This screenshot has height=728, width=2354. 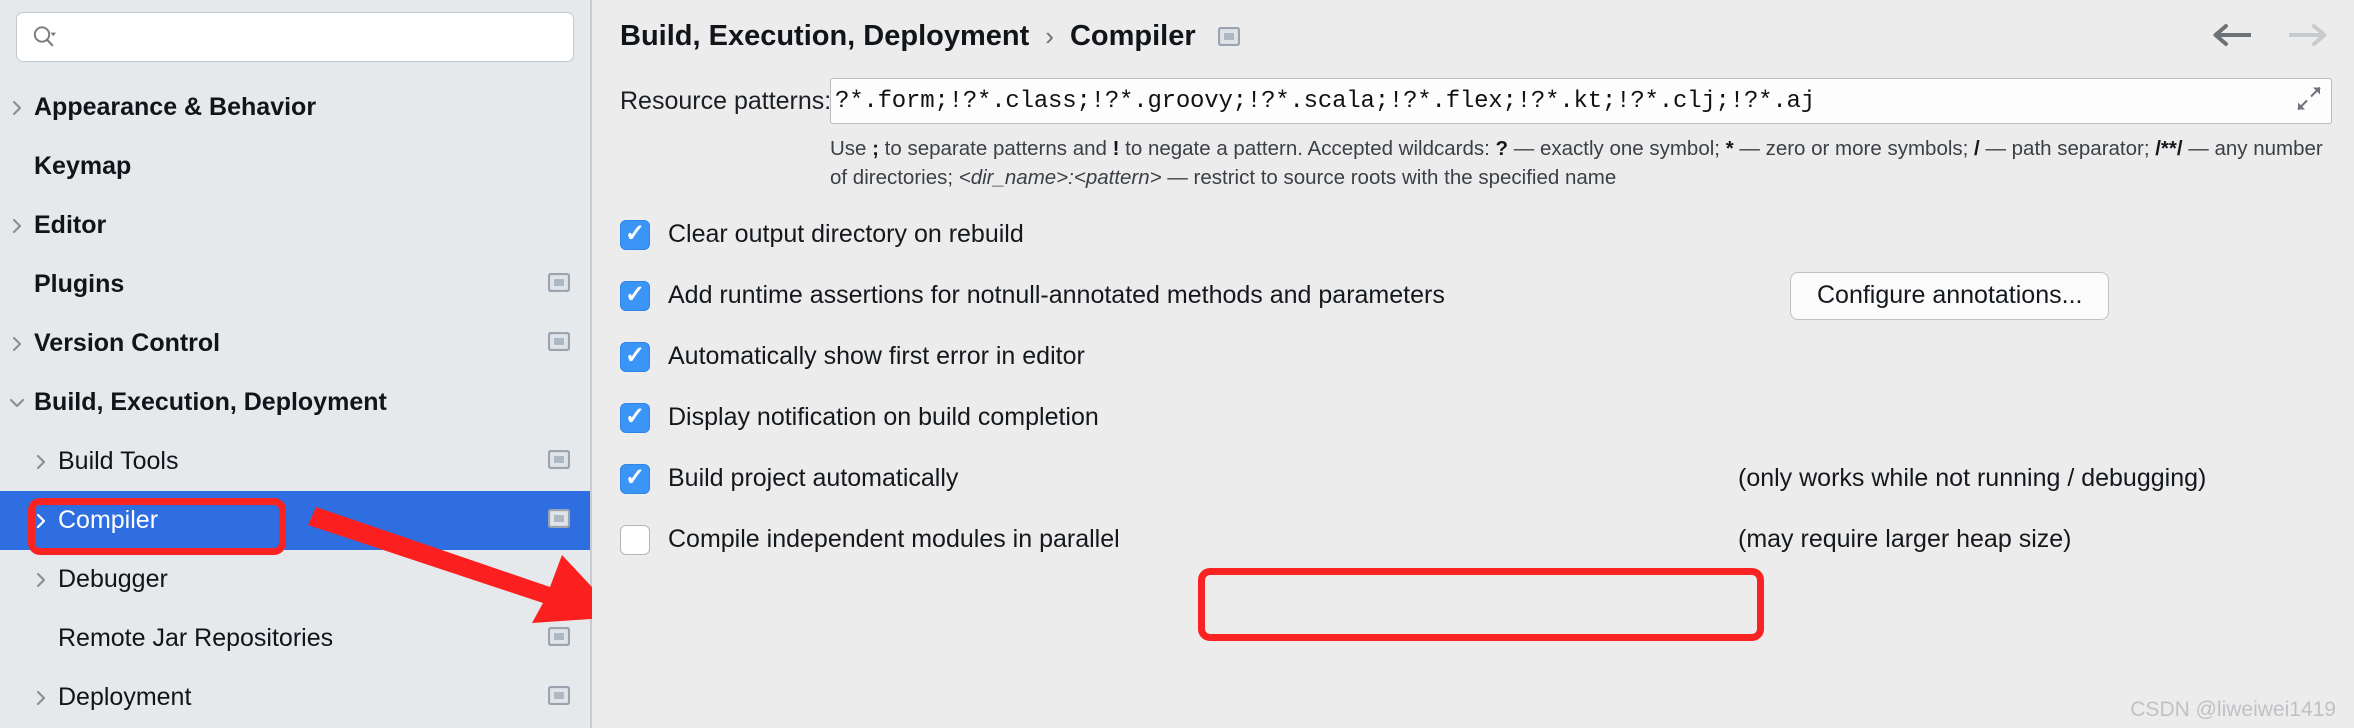 I want to click on expand-diagonal-icon, so click(x=2309, y=101).